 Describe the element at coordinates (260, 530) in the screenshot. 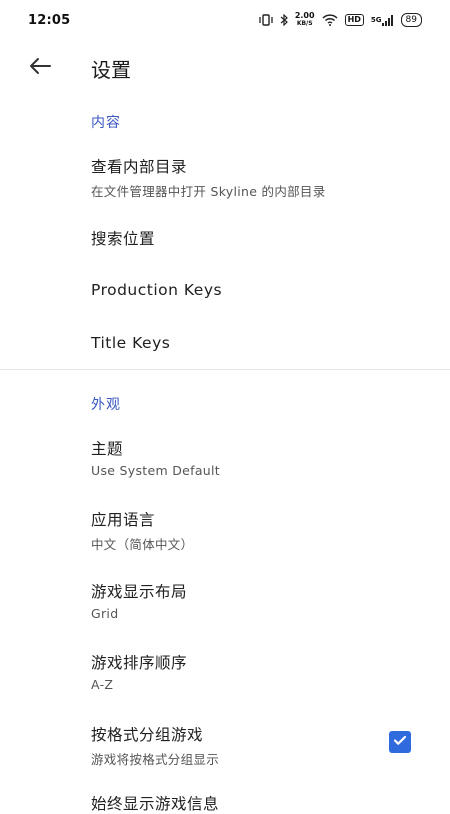

I see `setting-app-language: 应用语言 中文（简体中文）` at that location.